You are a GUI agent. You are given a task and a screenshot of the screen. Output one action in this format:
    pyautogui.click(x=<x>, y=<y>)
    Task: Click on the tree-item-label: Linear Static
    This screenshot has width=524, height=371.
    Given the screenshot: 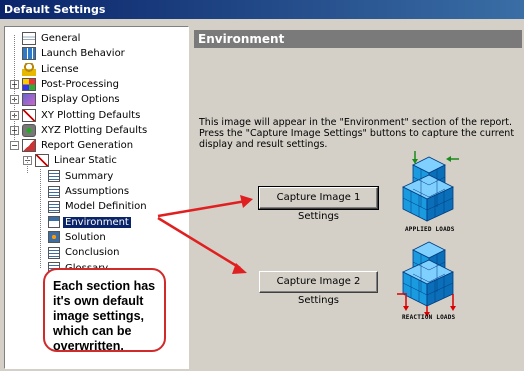 What is the action you would take?
    pyautogui.click(x=85, y=161)
    